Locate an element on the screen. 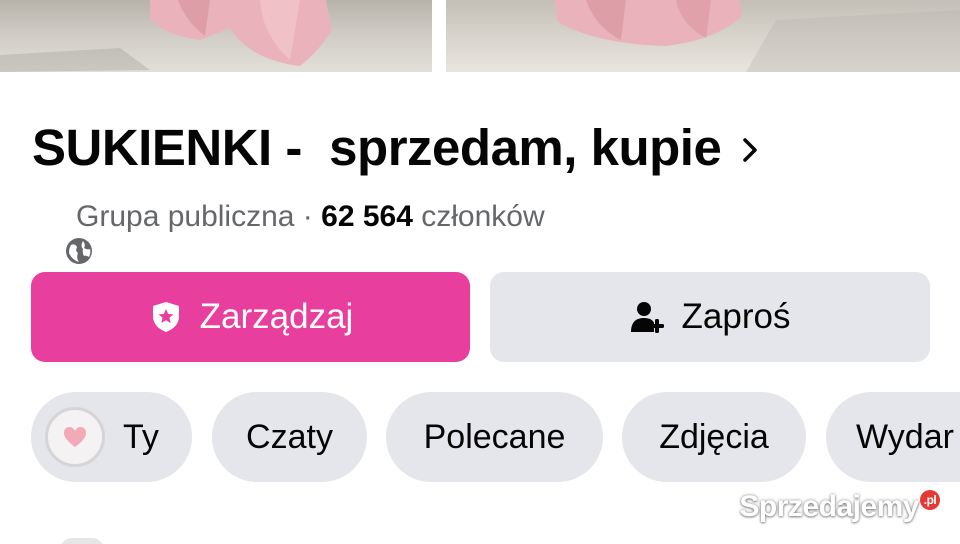 The height and width of the screenshot is (544, 960). tab-photos-label: Zdjęcia is located at coordinates (714, 436).